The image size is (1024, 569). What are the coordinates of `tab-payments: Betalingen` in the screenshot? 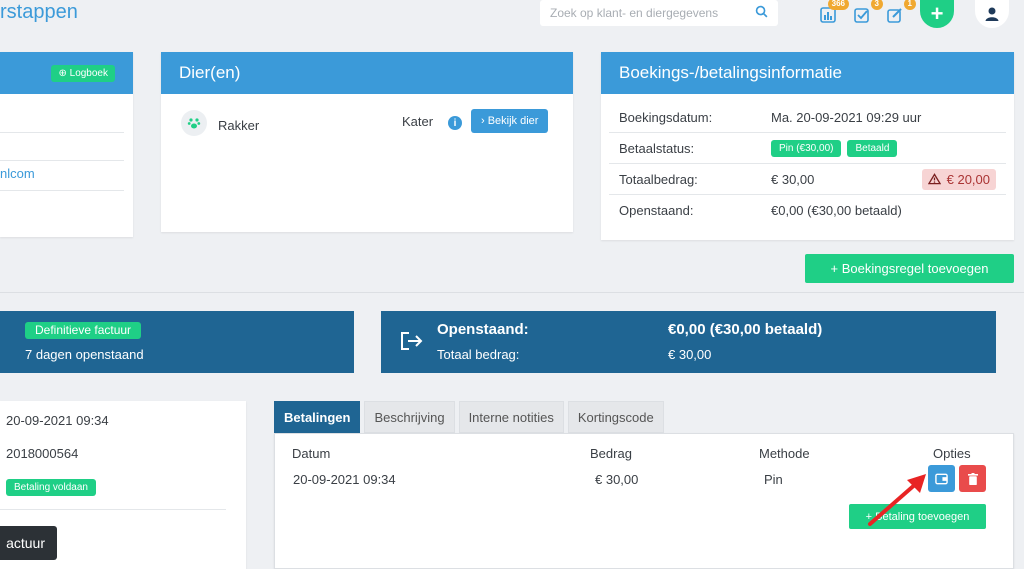 It's located at (317, 417).